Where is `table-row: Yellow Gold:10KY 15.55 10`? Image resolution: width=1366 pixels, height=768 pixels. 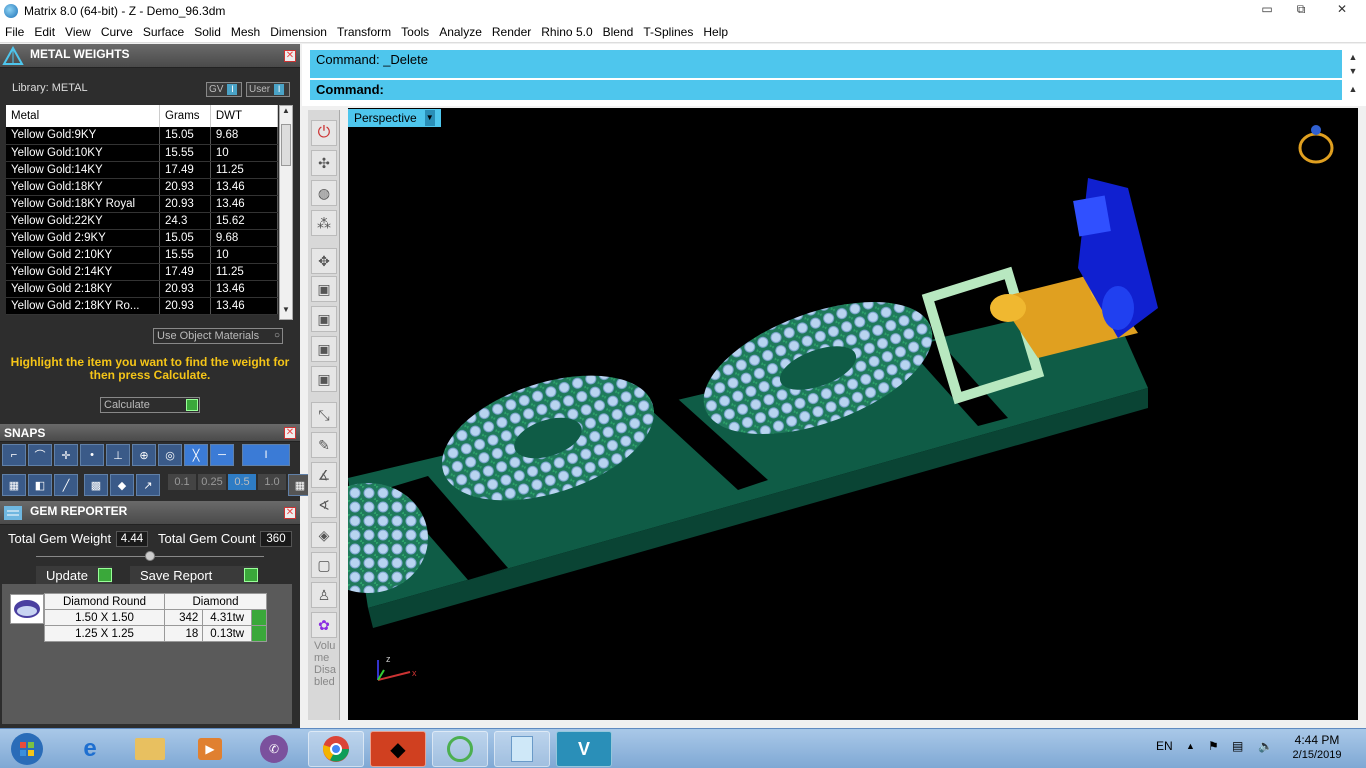 table-row: Yellow Gold:10KY 15.55 10 is located at coordinates (142, 153).